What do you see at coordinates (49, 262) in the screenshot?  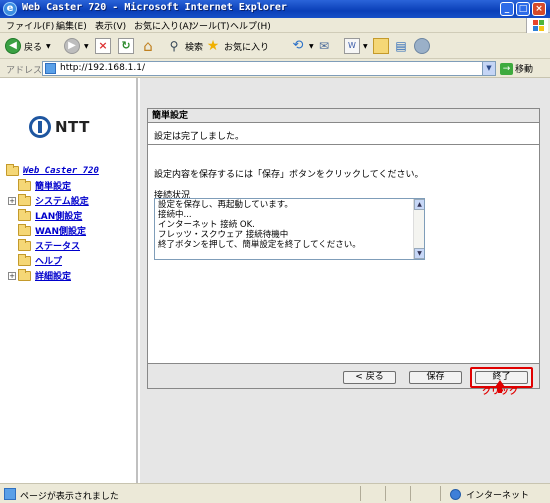 I see `sidebar-item-label: ヘルプ` at bounding box center [49, 262].